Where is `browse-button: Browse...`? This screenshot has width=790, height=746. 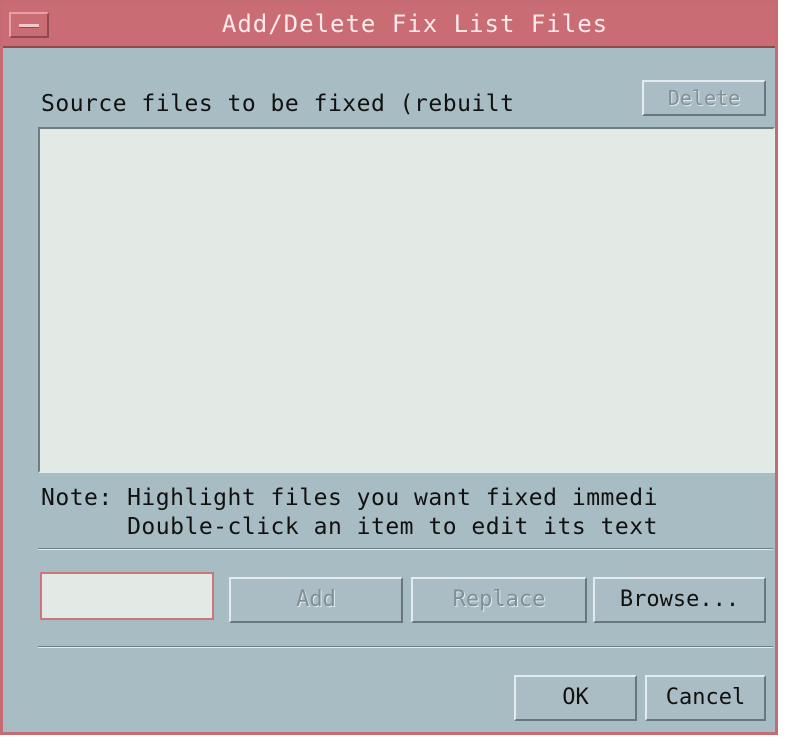 browse-button: Browse... is located at coordinates (679, 600).